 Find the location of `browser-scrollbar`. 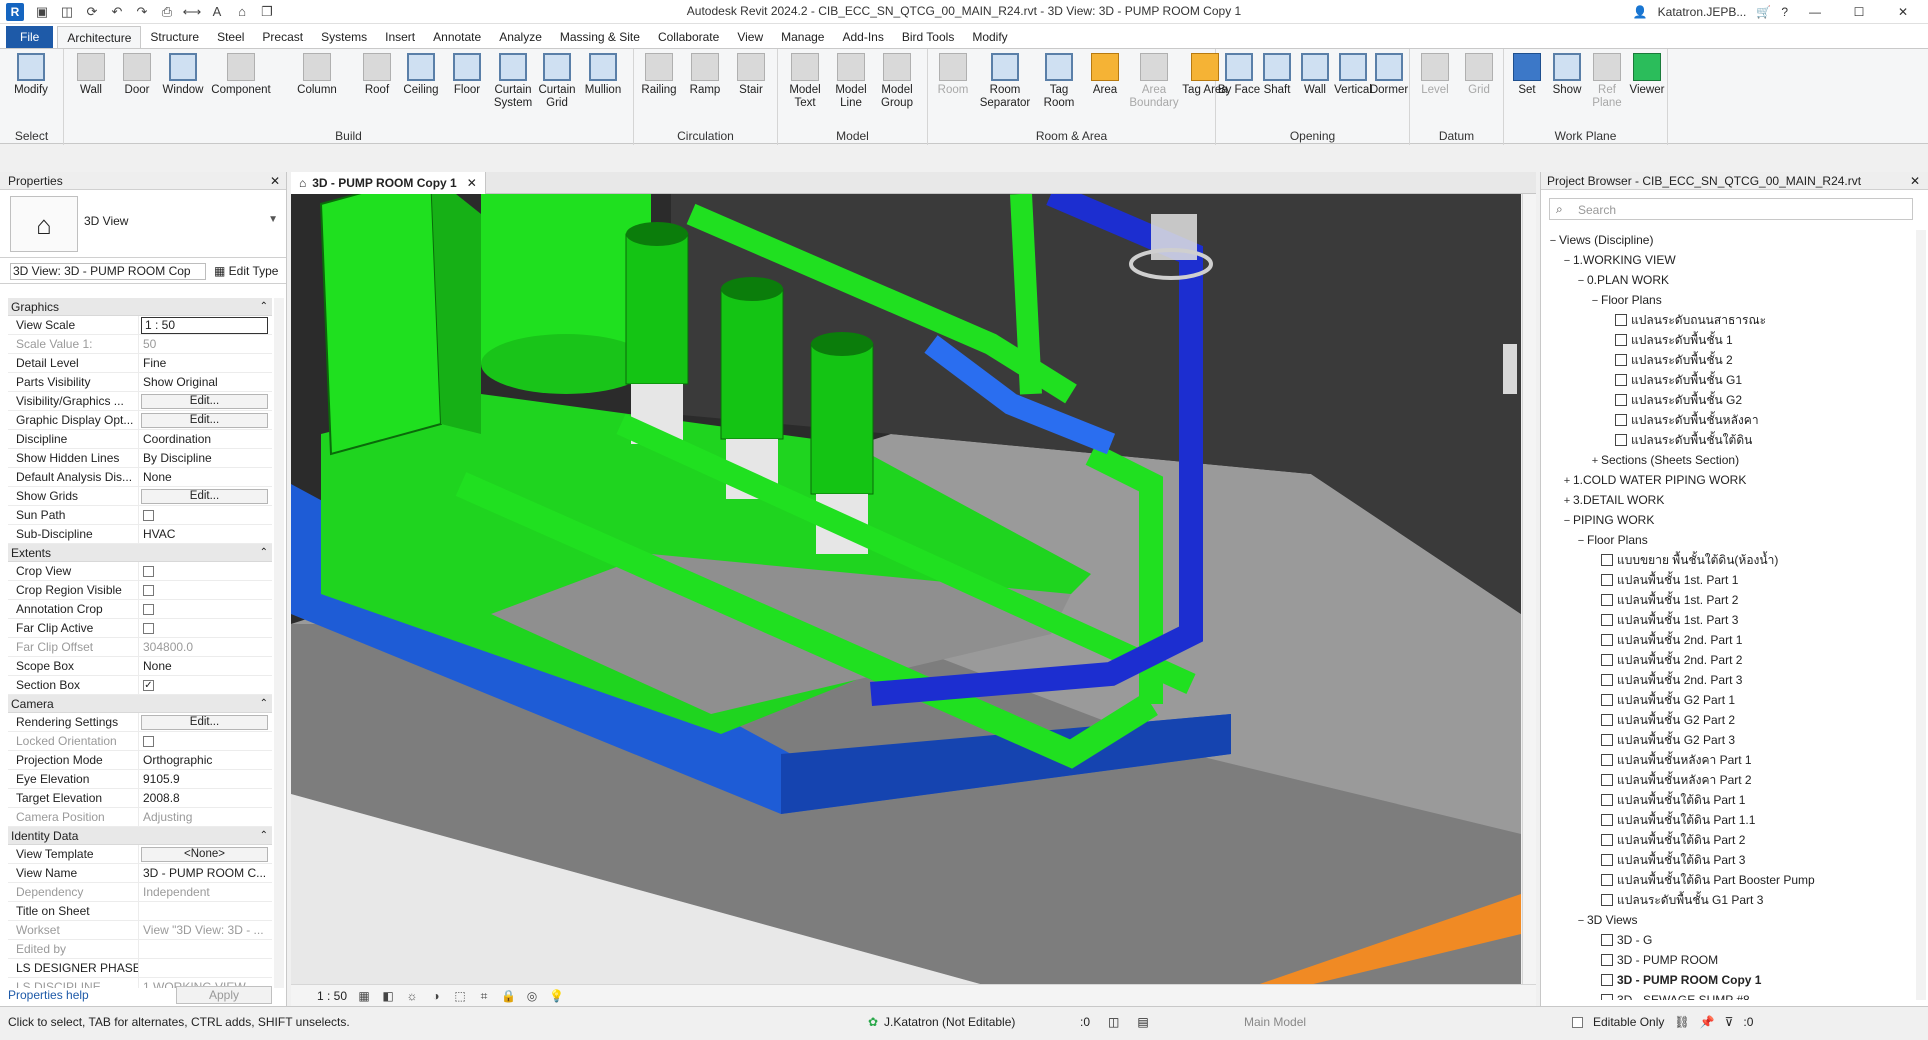

browser-scrollbar is located at coordinates (1921, 615).